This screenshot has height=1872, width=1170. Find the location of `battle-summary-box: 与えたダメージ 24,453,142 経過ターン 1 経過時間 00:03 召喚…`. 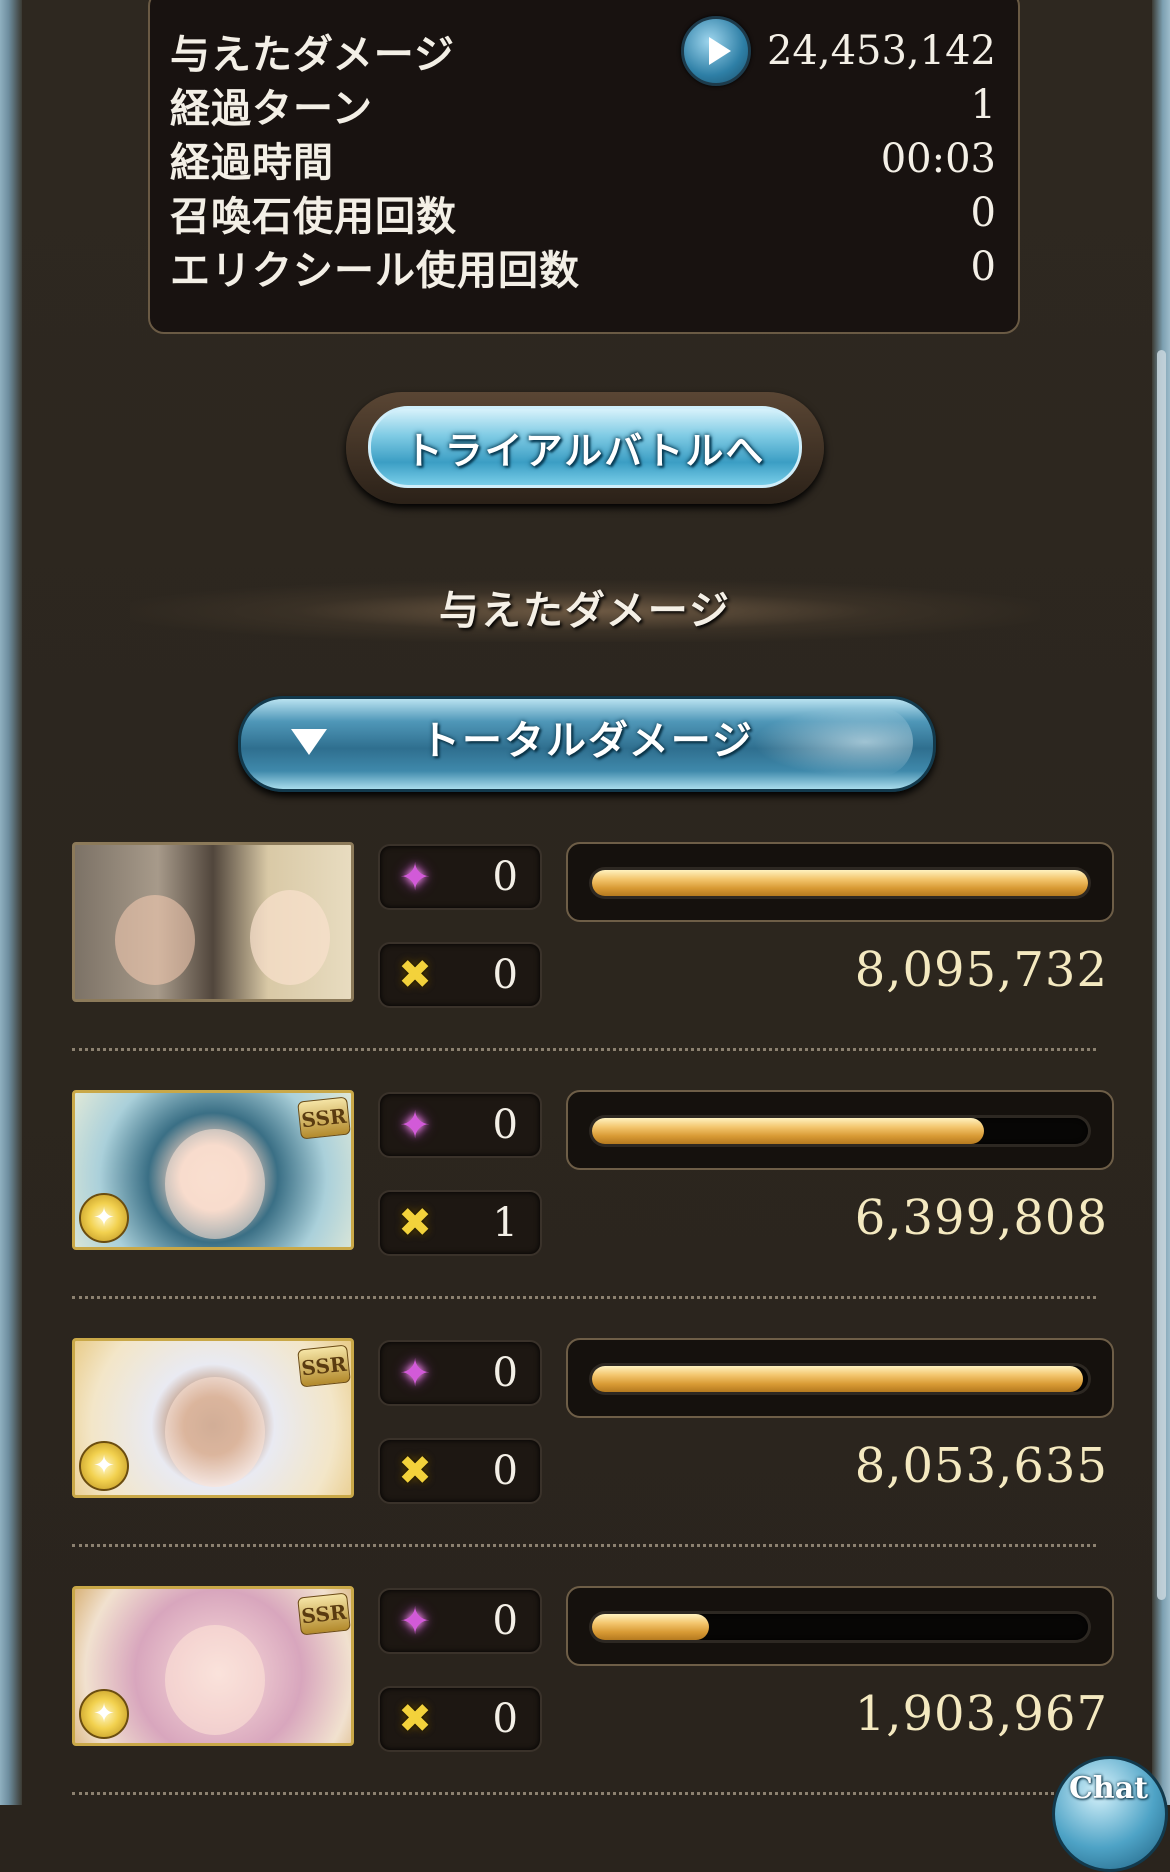

battle-summary-box: 与えたダメージ 24,453,142 経過ターン 1 経過時間 00:03 召喚… is located at coordinates (584, 167).